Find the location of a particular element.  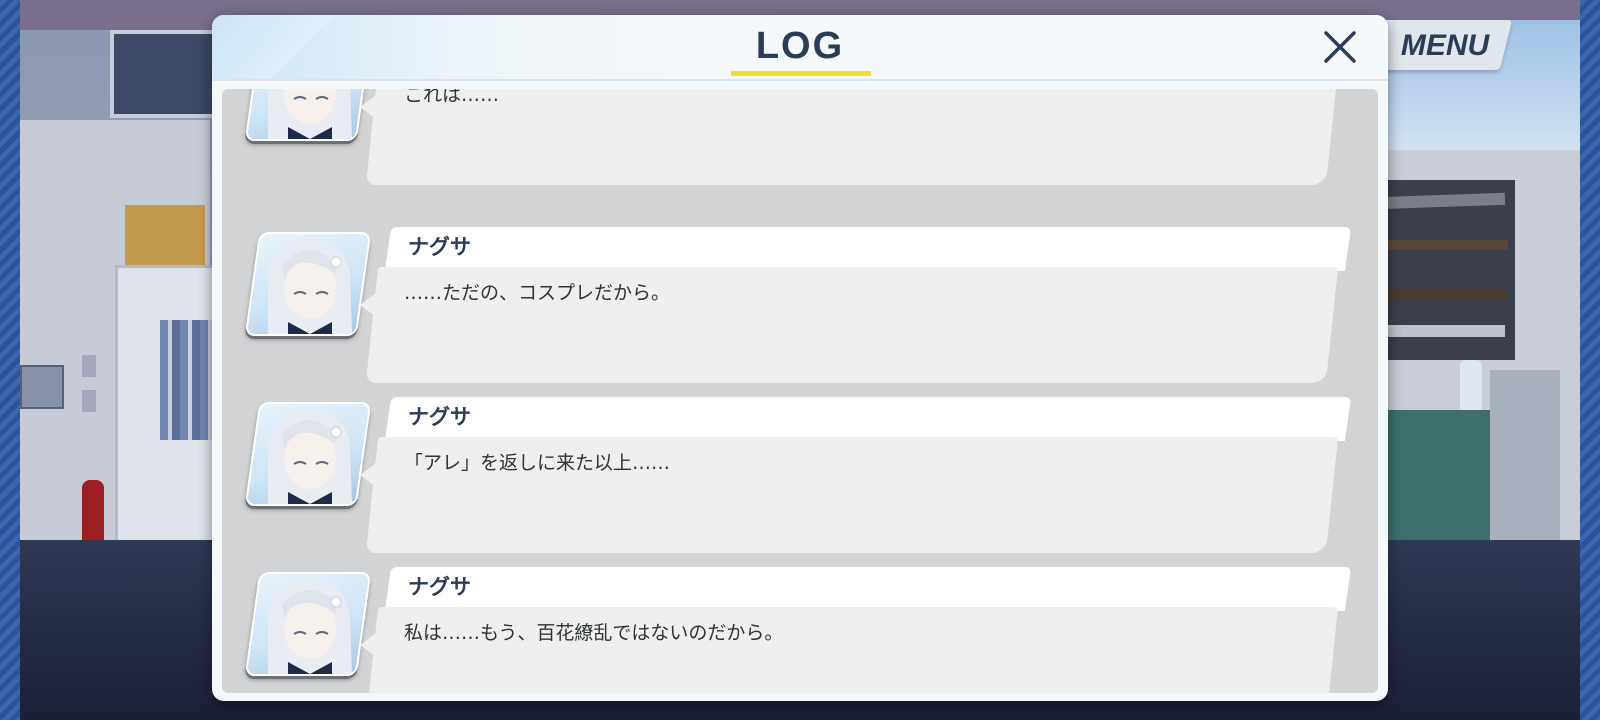

menu-button-label: MENU is located at coordinates (1445, 46).